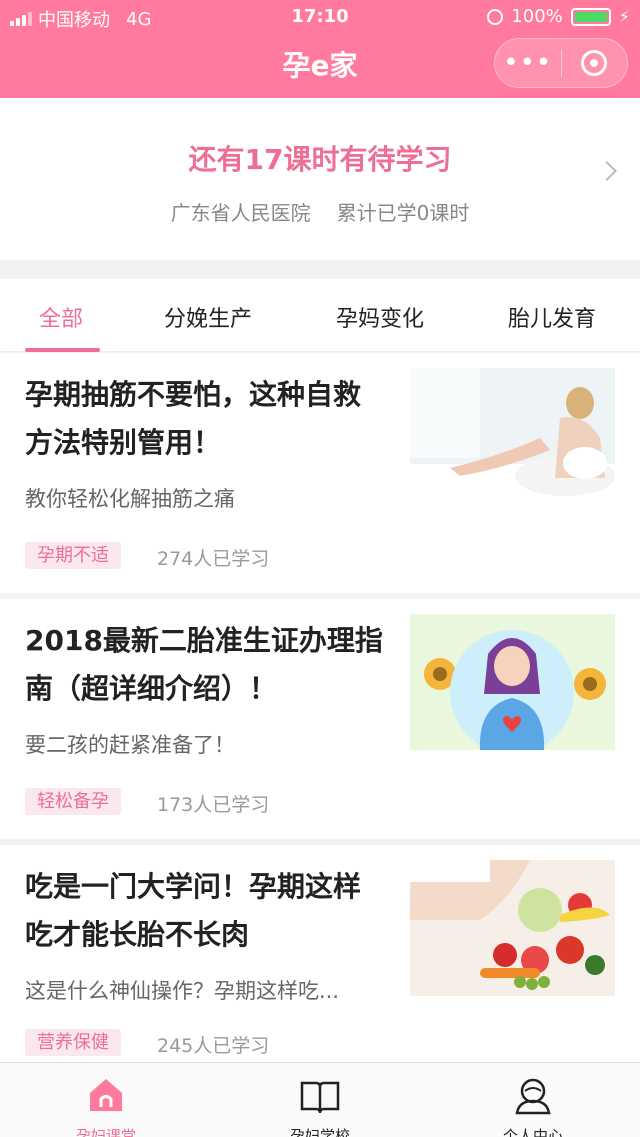  What do you see at coordinates (204, 664) in the screenshot?
I see `article-title: 2018最新二胎准生证办理指南（超详细介绍）！` at bounding box center [204, 664].